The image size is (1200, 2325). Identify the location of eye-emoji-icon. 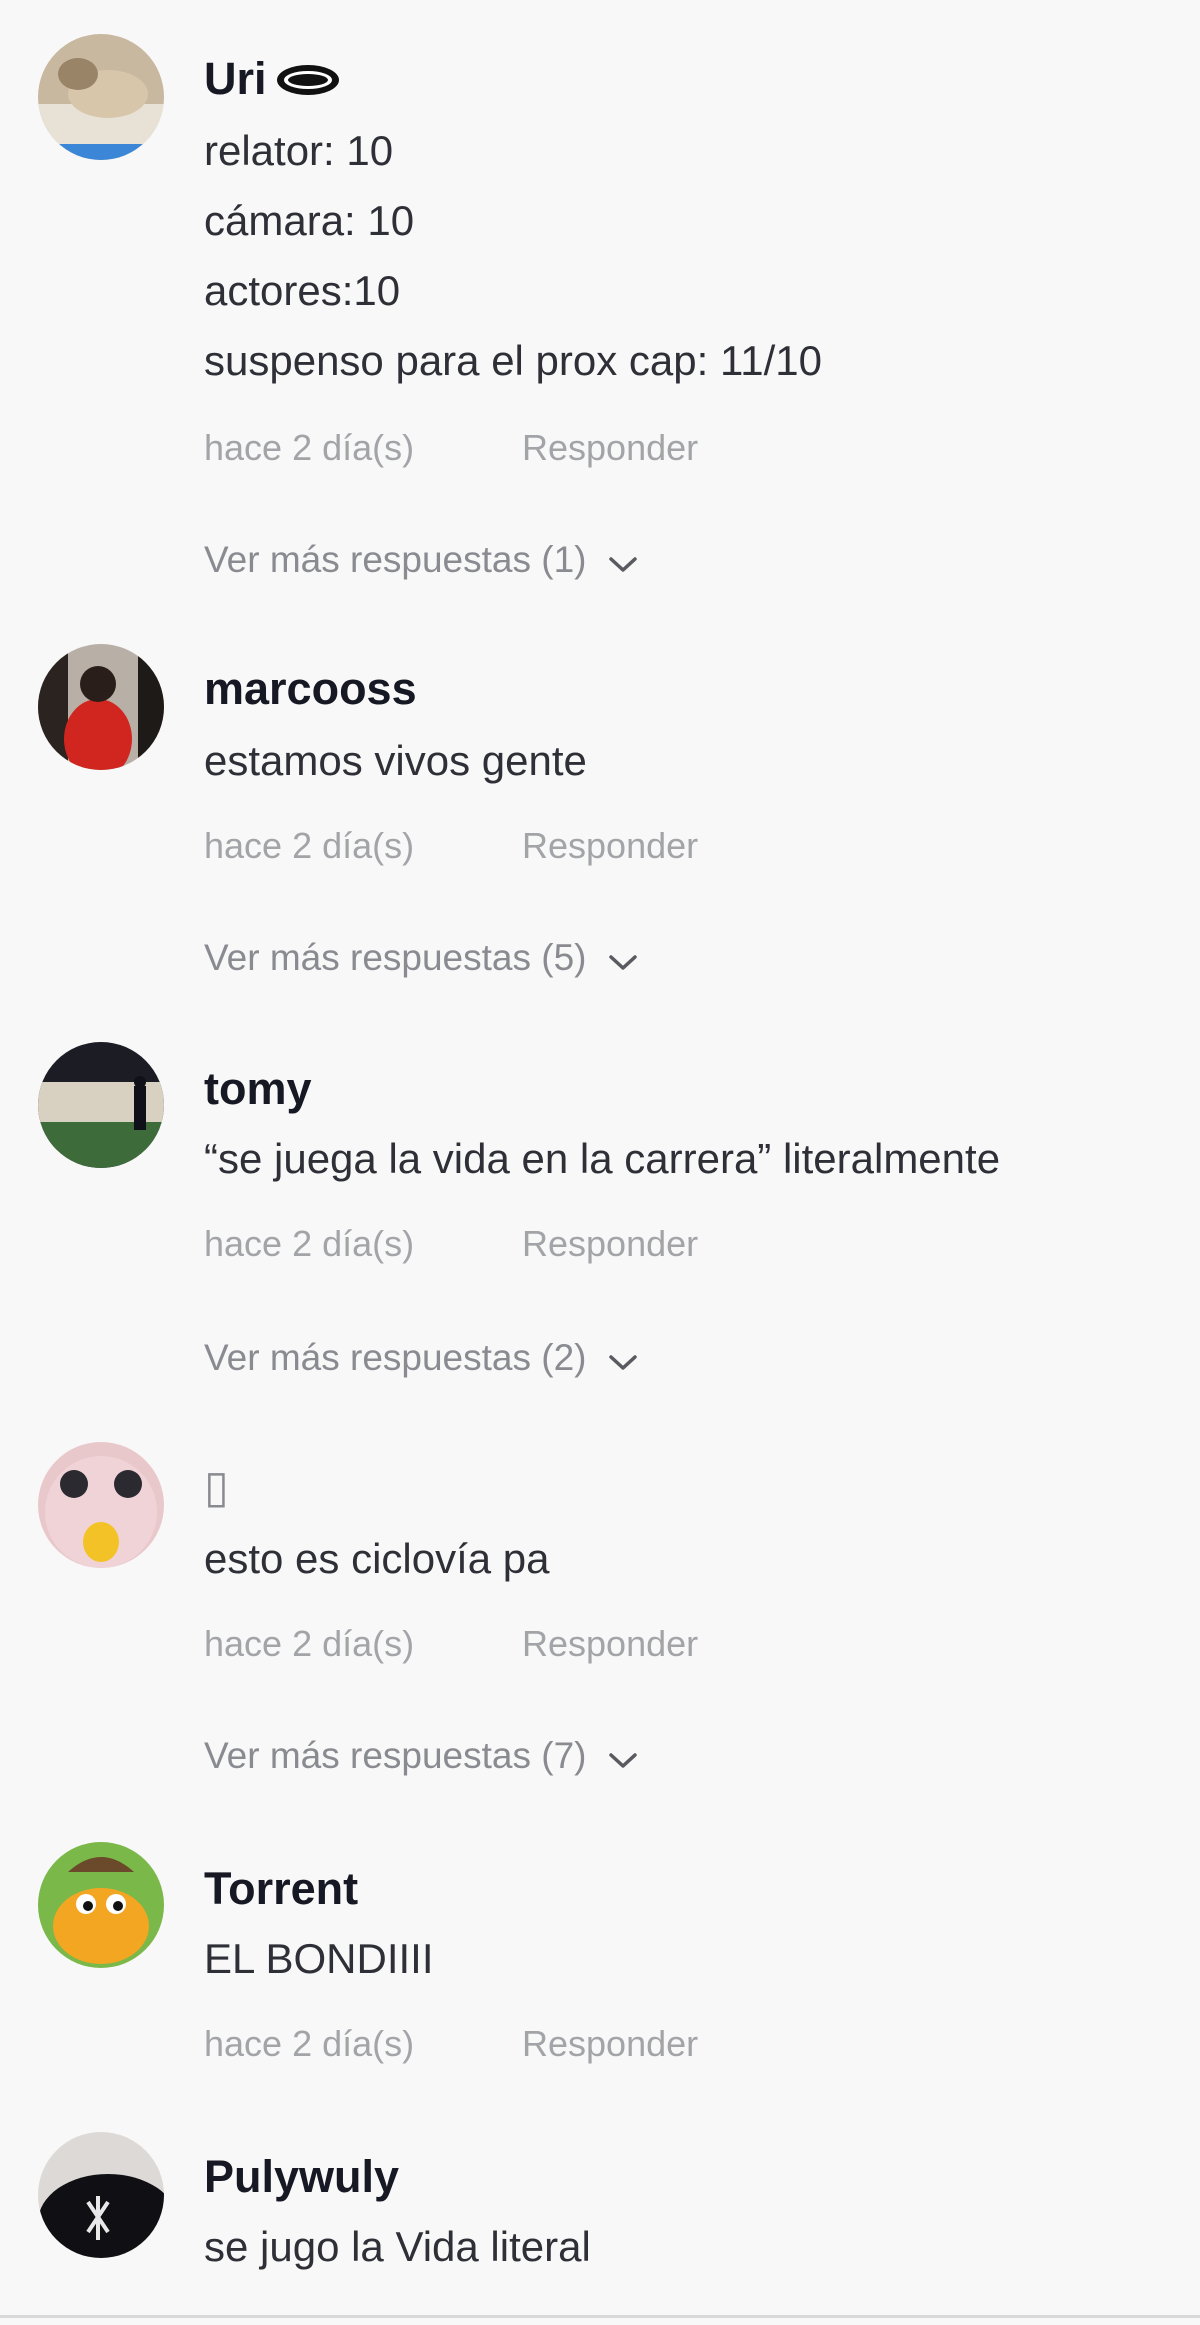
(308, 82).